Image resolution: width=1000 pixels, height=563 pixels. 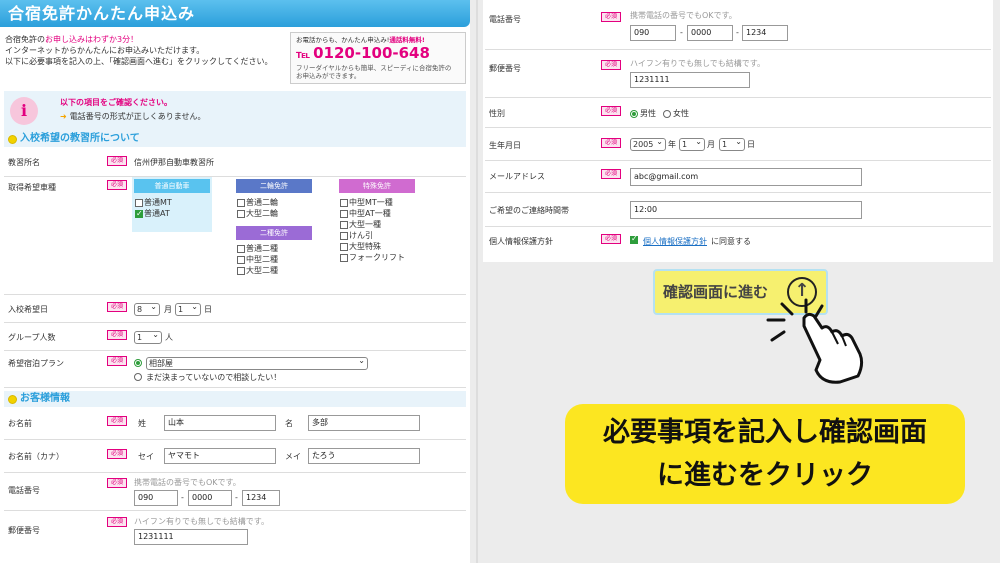 I want to click on section-school: 入校希望の教習所について, so click(x=235, y=139).